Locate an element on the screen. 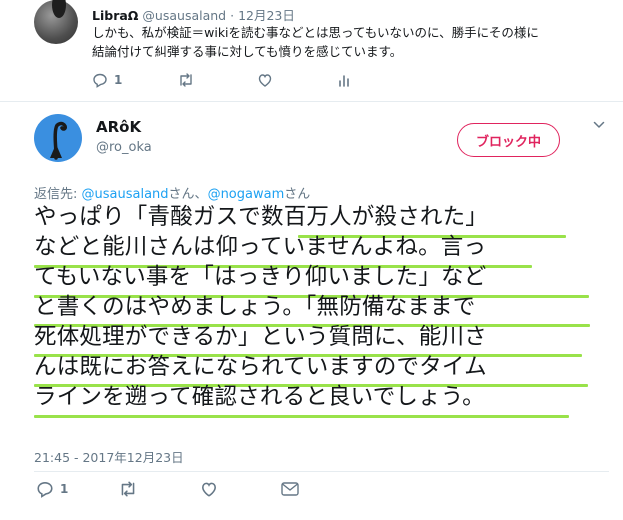  tweet-text-line: と書くのはやめましょう。「無防備なままで is located at coordinates (255, 307).